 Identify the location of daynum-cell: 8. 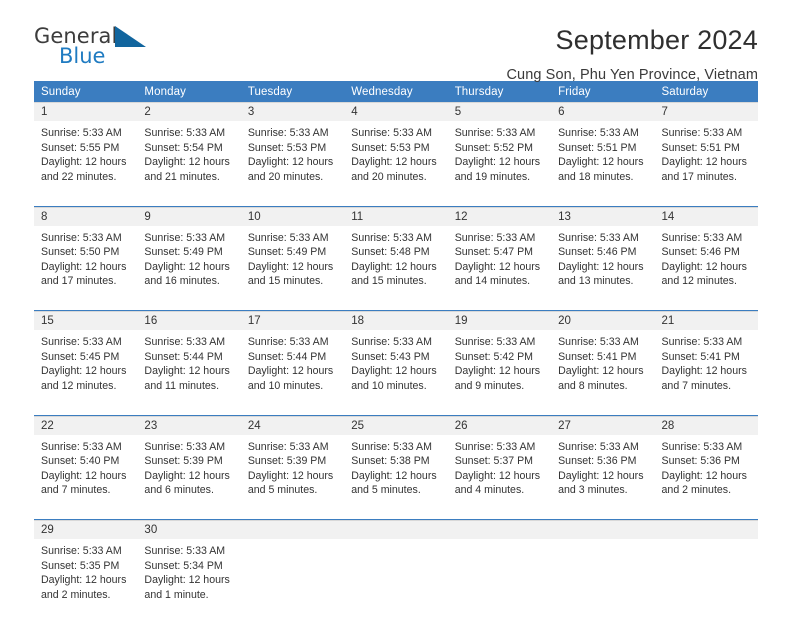
(86, 216).